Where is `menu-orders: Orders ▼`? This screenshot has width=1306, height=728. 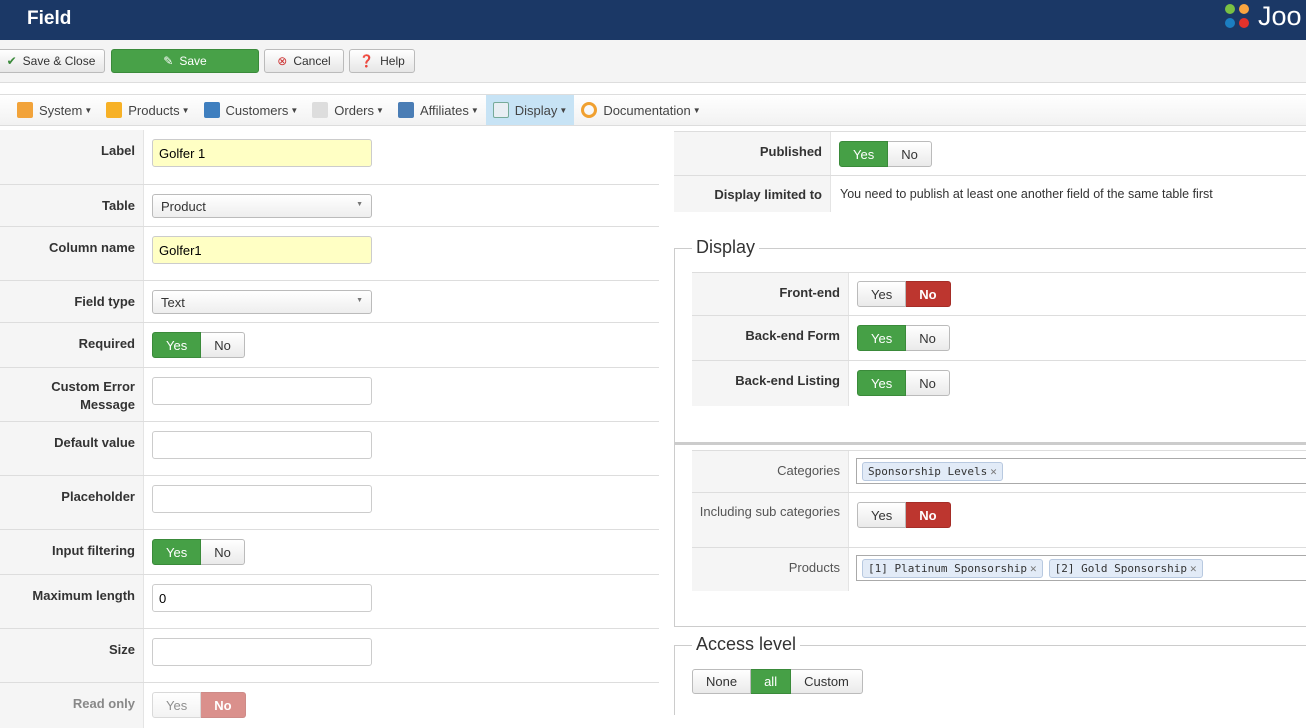
menu-orders: Orders ▼ is located at coordinates (348, 110).